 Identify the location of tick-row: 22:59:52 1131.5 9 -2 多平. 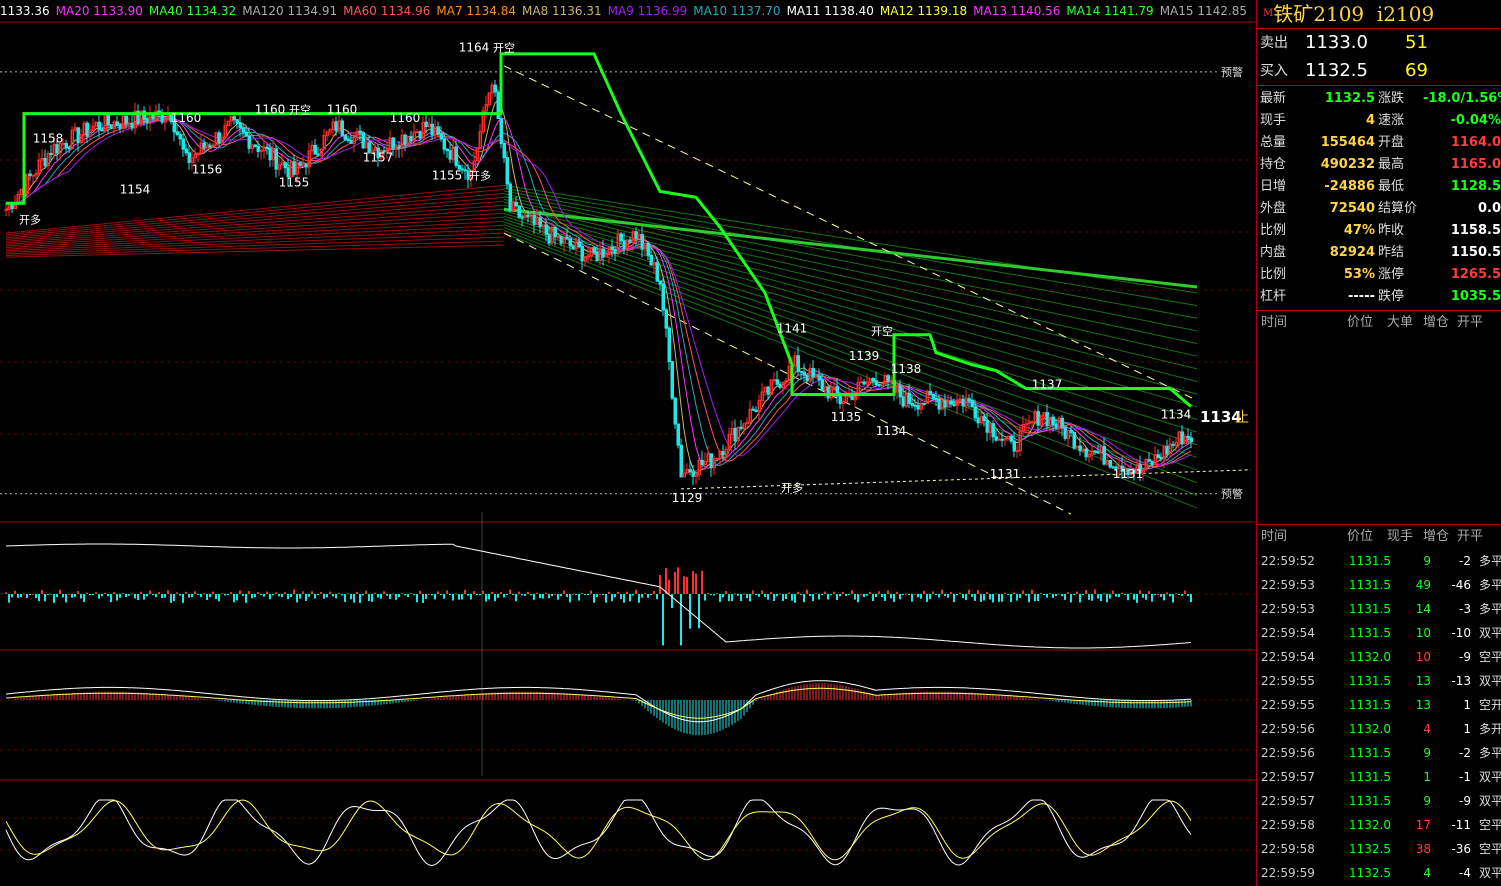
(1379, 561).